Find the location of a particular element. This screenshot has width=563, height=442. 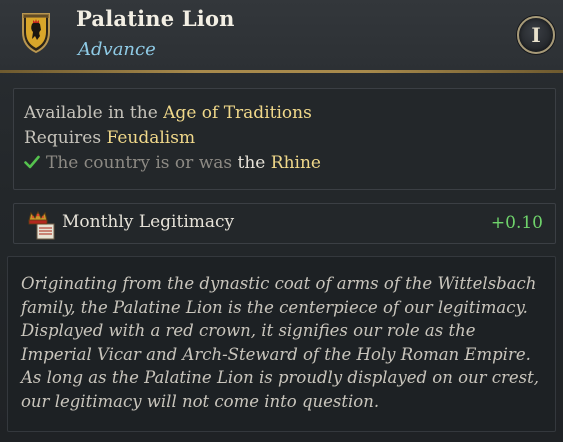

check-icon is located at coordinates (32, 164).